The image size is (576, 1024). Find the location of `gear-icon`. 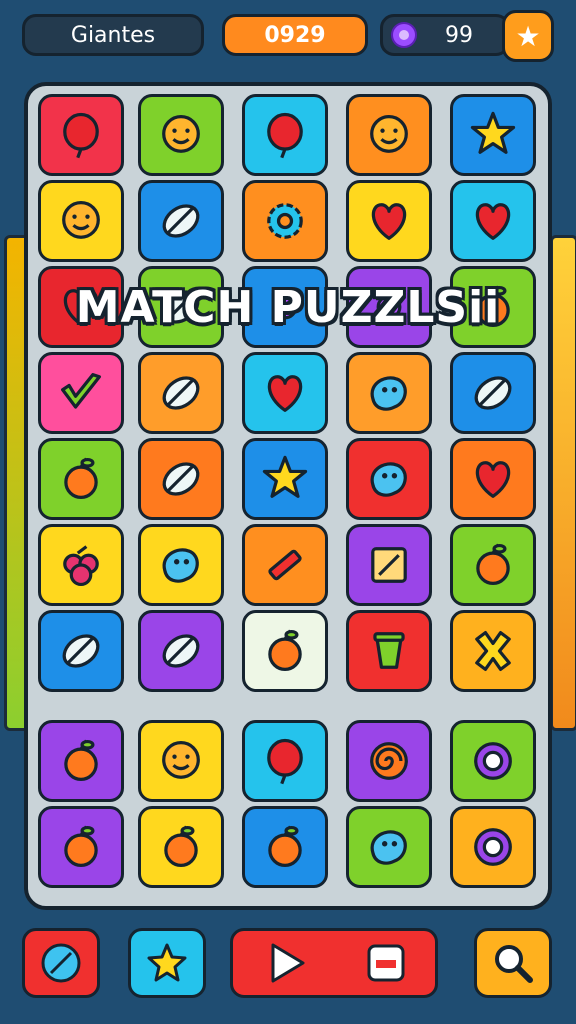

gear-icon is located at coordinates (285, 221).